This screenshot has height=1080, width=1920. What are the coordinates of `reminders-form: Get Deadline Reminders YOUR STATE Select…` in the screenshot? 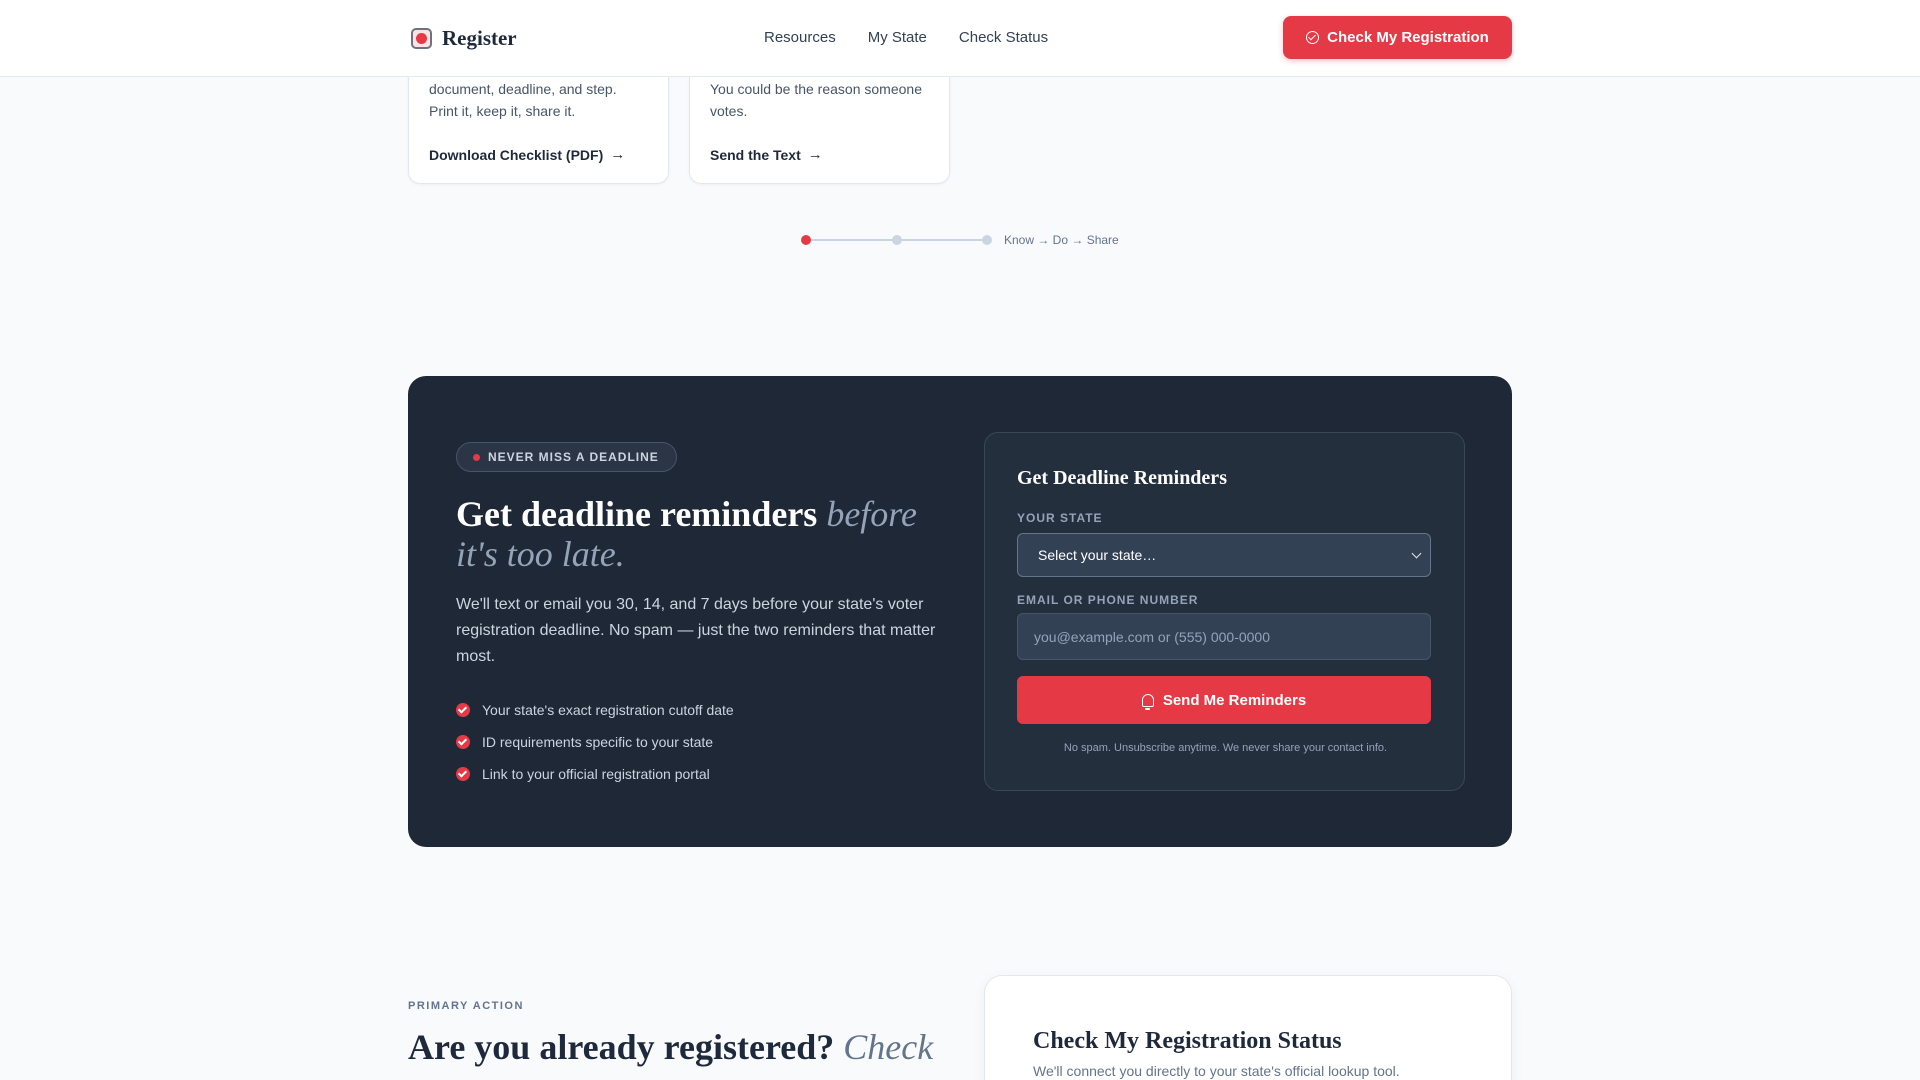 It's located at (1224, 611).